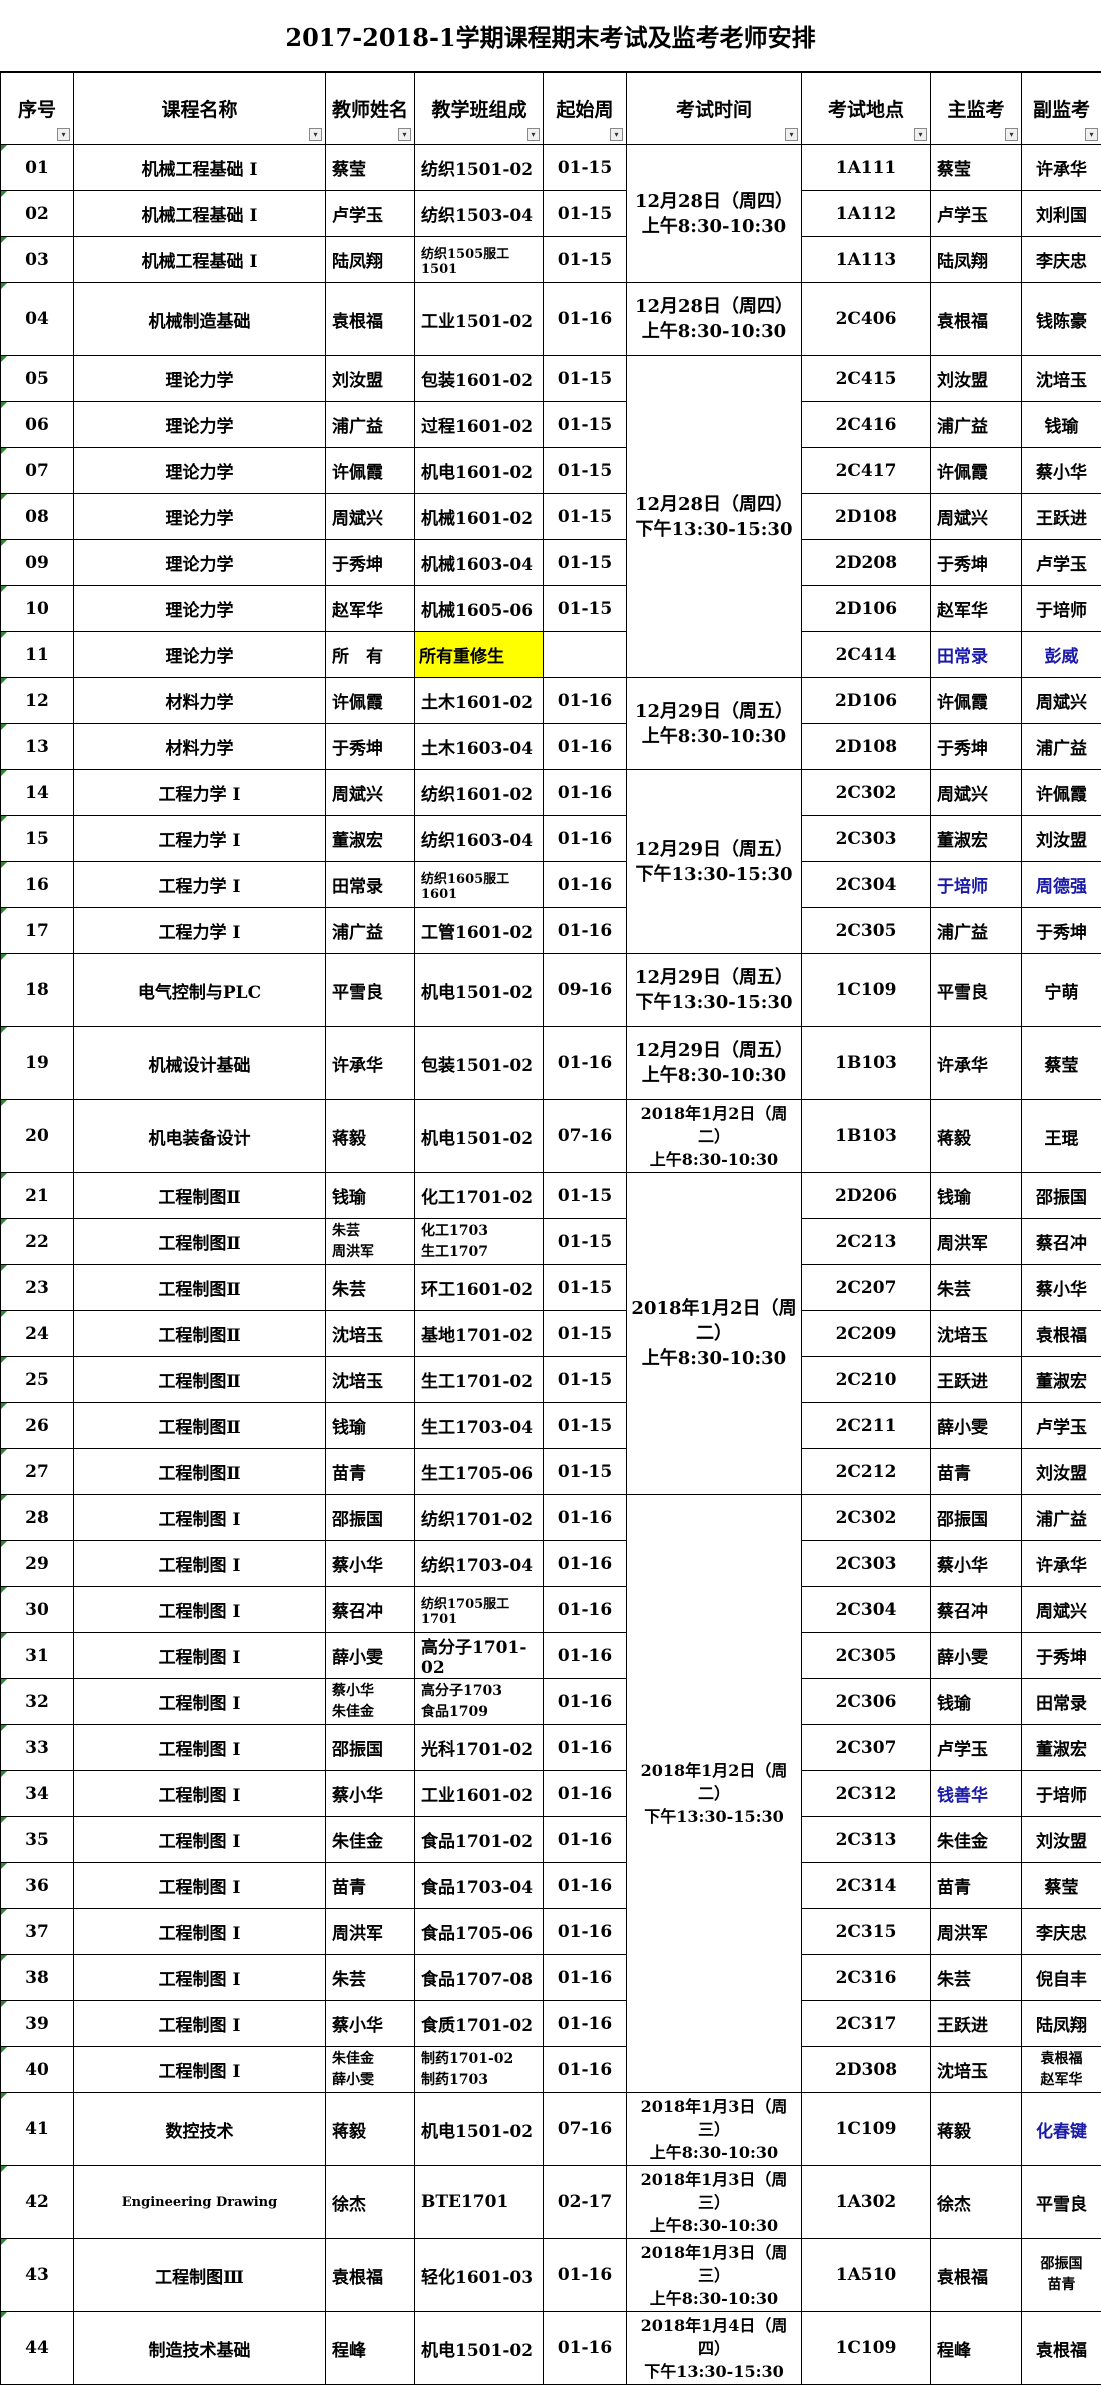  Describe the element at coordinates (479, 1840) in the screenshot. I see `class-group: 食品1701-02` at that location.